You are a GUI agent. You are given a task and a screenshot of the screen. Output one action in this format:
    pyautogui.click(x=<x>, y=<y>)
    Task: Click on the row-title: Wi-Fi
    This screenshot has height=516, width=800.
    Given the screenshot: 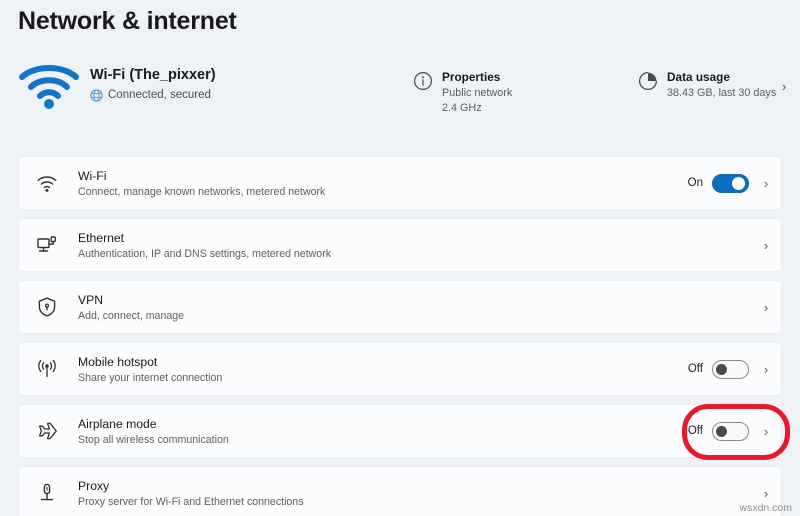 What is the action you would take?
    pyautogui.click(x=92, y=175)
    